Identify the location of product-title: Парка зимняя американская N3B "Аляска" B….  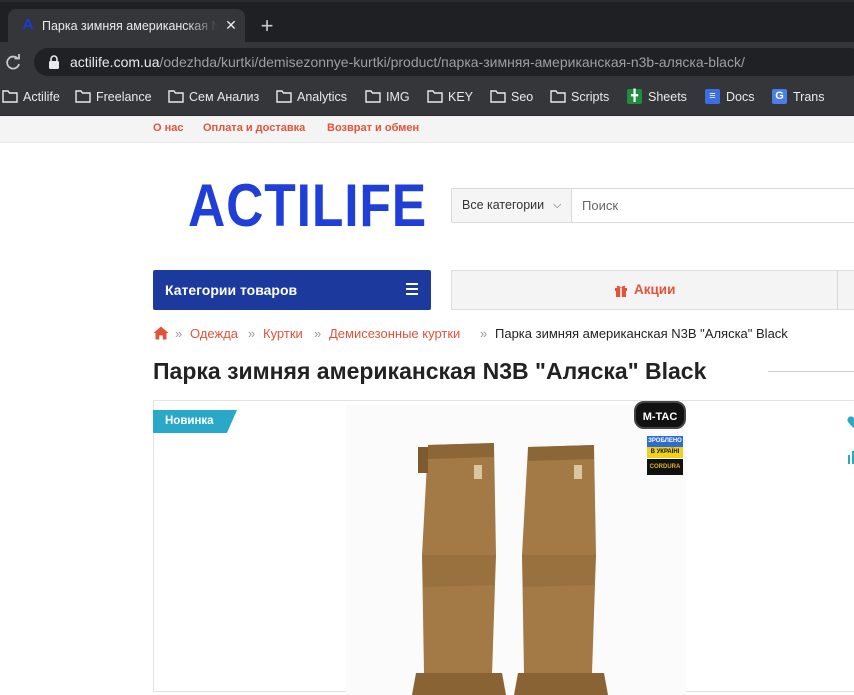
(430, 371).